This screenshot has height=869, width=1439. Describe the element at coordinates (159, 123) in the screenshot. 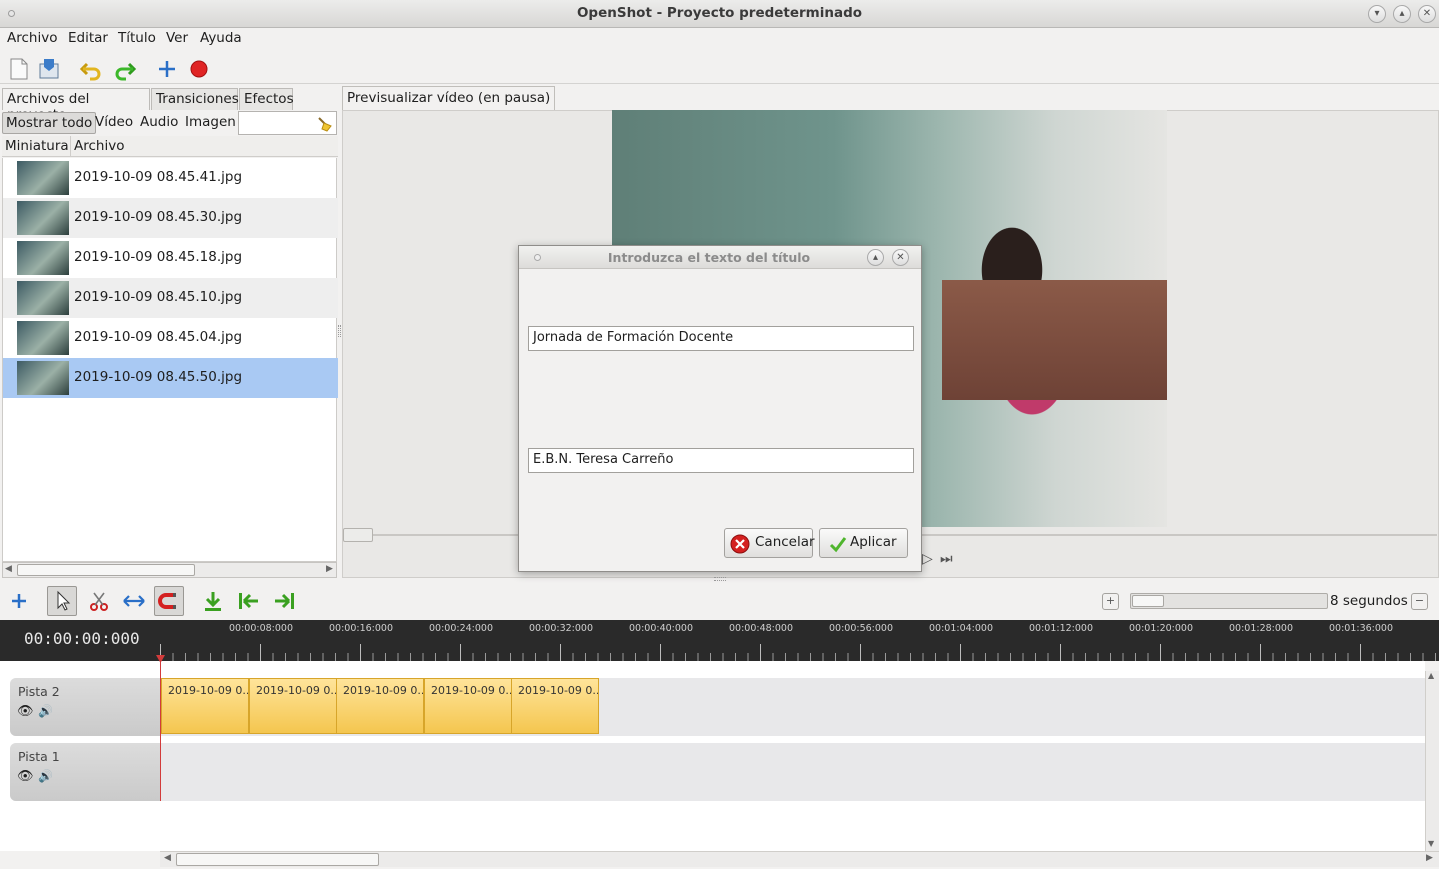

I see `filter-audio: Audio` at that location.